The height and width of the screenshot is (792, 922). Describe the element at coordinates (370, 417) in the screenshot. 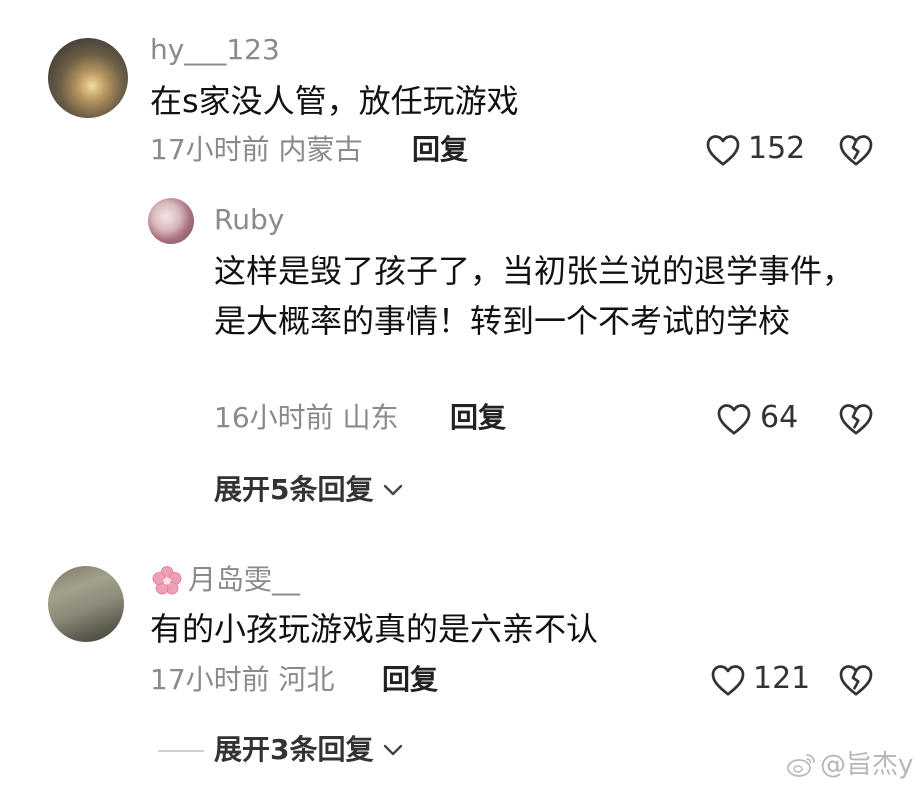

I see `comment-location: 山东` at that location.